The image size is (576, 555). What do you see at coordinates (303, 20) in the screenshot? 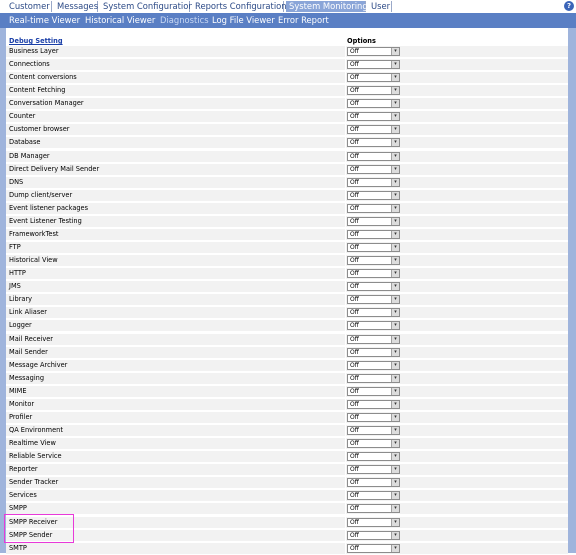
I see `subtab-error-report: Error Report` at bounding box center [303, 20].